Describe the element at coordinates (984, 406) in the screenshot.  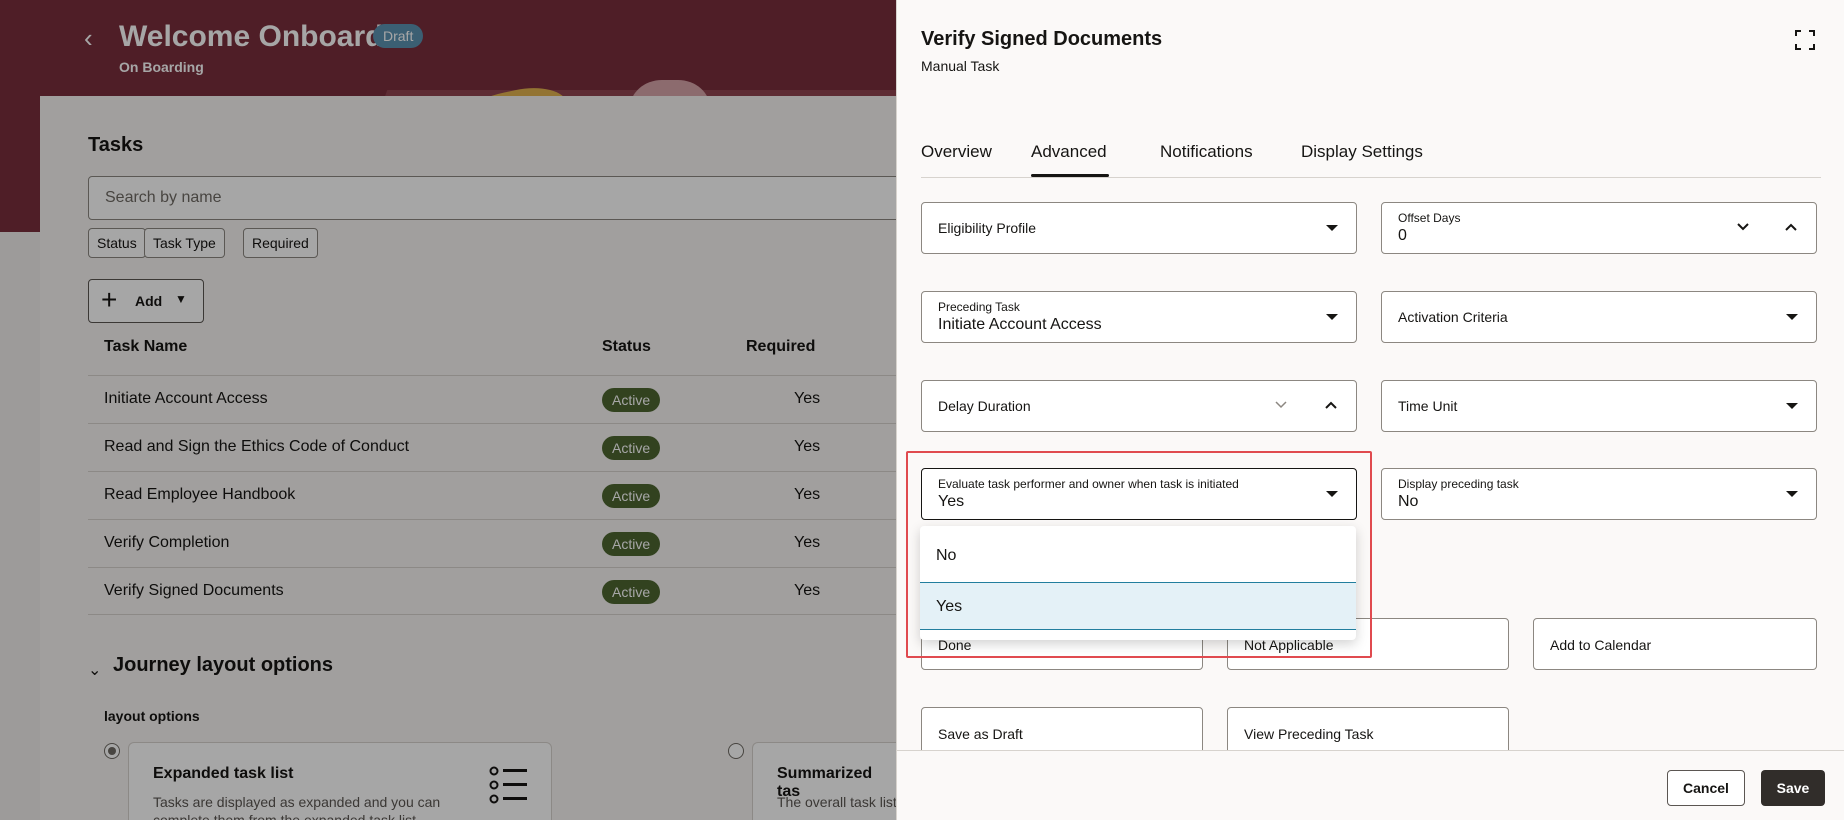
I see `field-label: Delay Duration` at that location.